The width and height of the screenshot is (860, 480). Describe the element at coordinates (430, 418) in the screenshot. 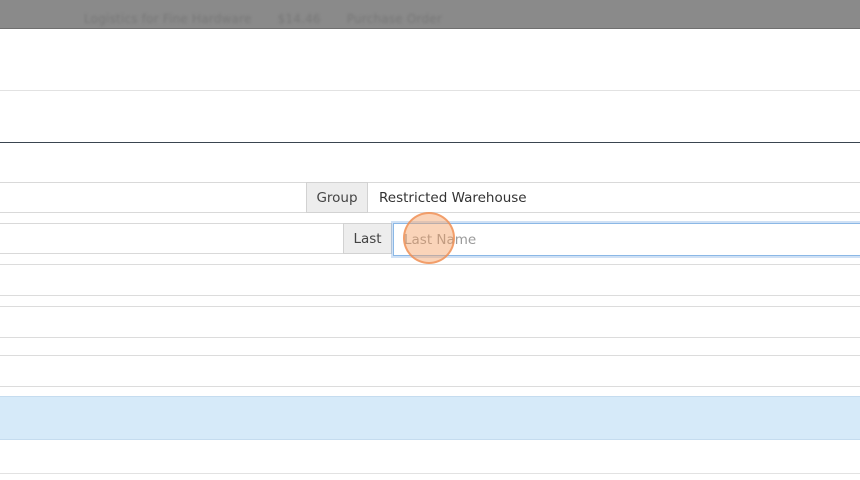

I see `selected-row` at that location.